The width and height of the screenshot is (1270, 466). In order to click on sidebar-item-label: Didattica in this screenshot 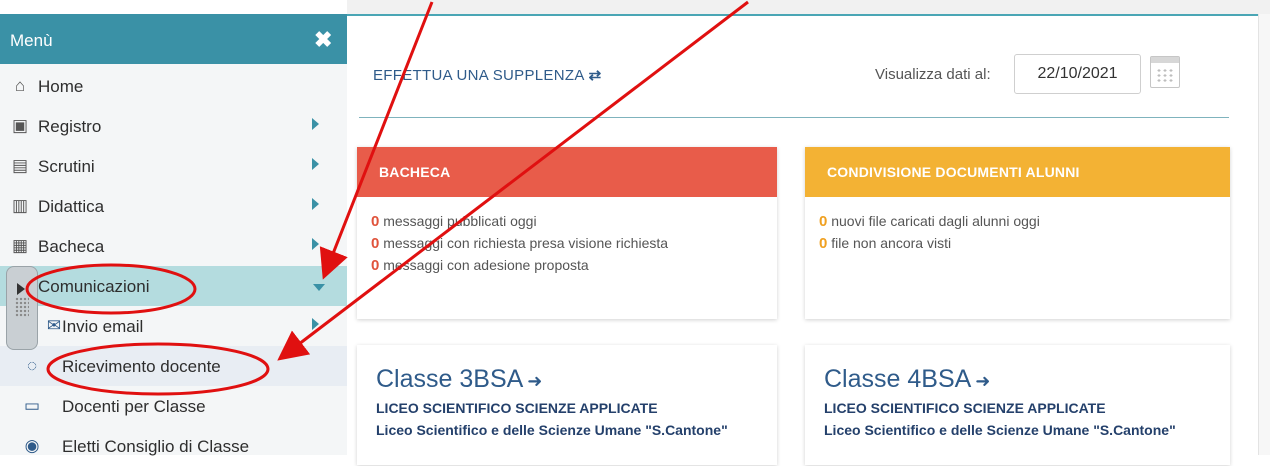, I will do `click(71, 206)`.